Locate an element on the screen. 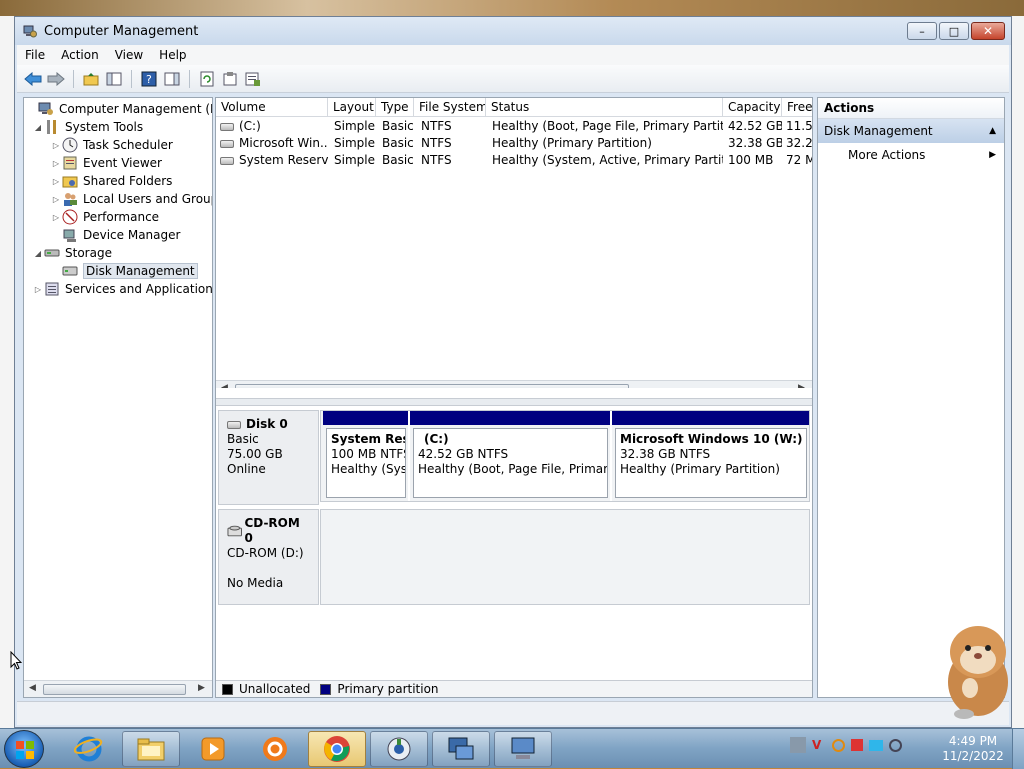  disk-0-type: Basic is located at coordinates (243, 439).